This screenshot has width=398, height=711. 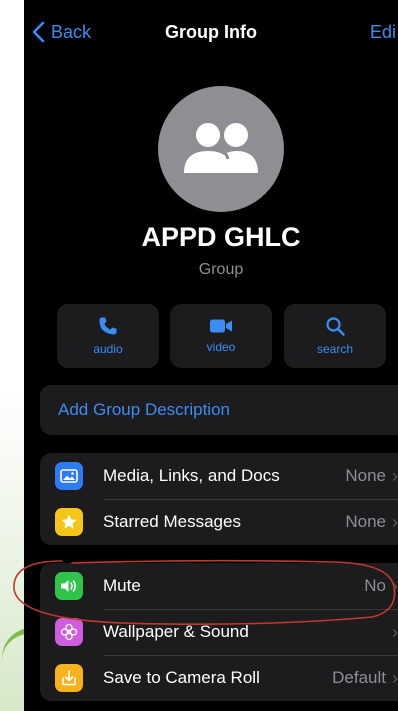 I want to click on flower-icon, so click(x=69, y=632).